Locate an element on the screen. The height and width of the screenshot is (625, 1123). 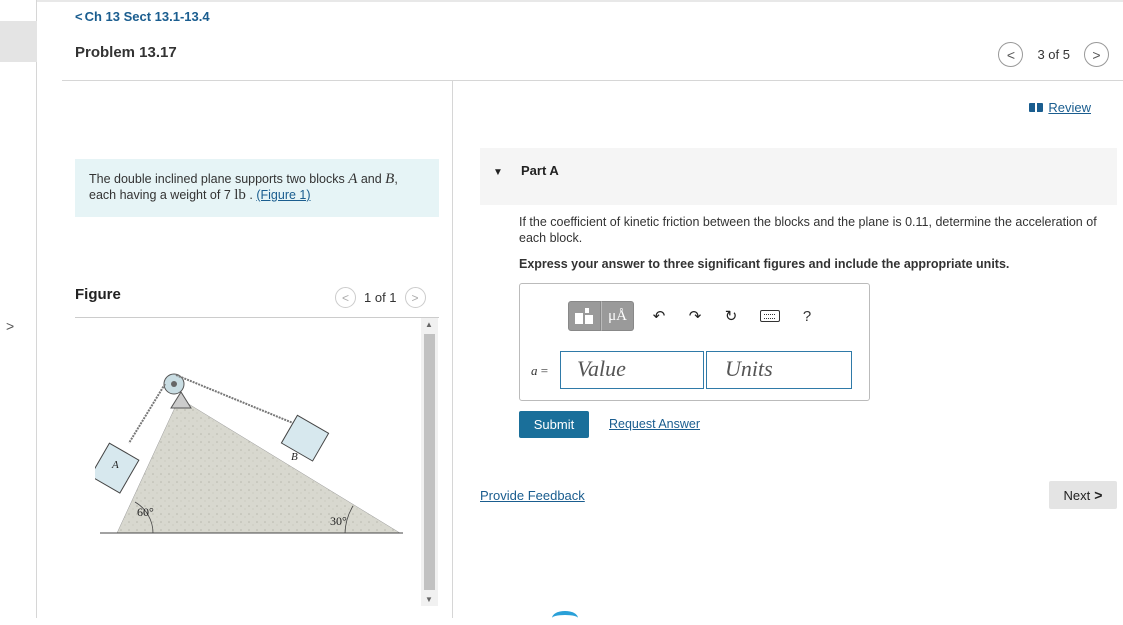
var-b: B is located at coordinates (390, 179).